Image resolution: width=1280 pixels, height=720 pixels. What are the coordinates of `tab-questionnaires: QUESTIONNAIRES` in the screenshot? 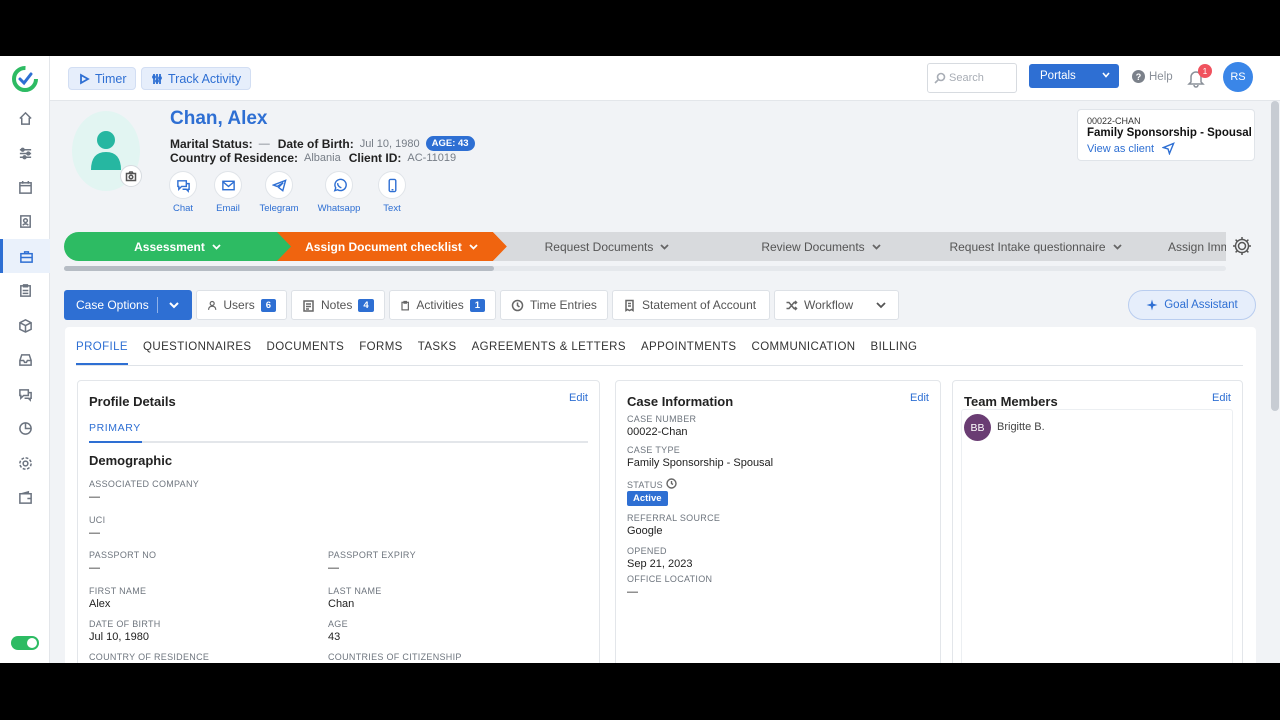 It's located at (197, 353).